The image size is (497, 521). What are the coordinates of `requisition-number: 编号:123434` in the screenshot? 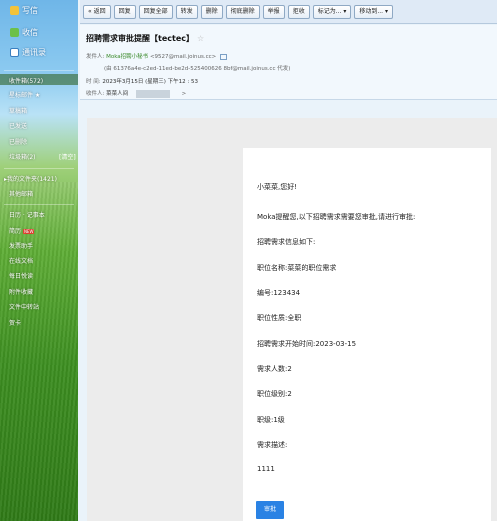 It's located at (279, 293).